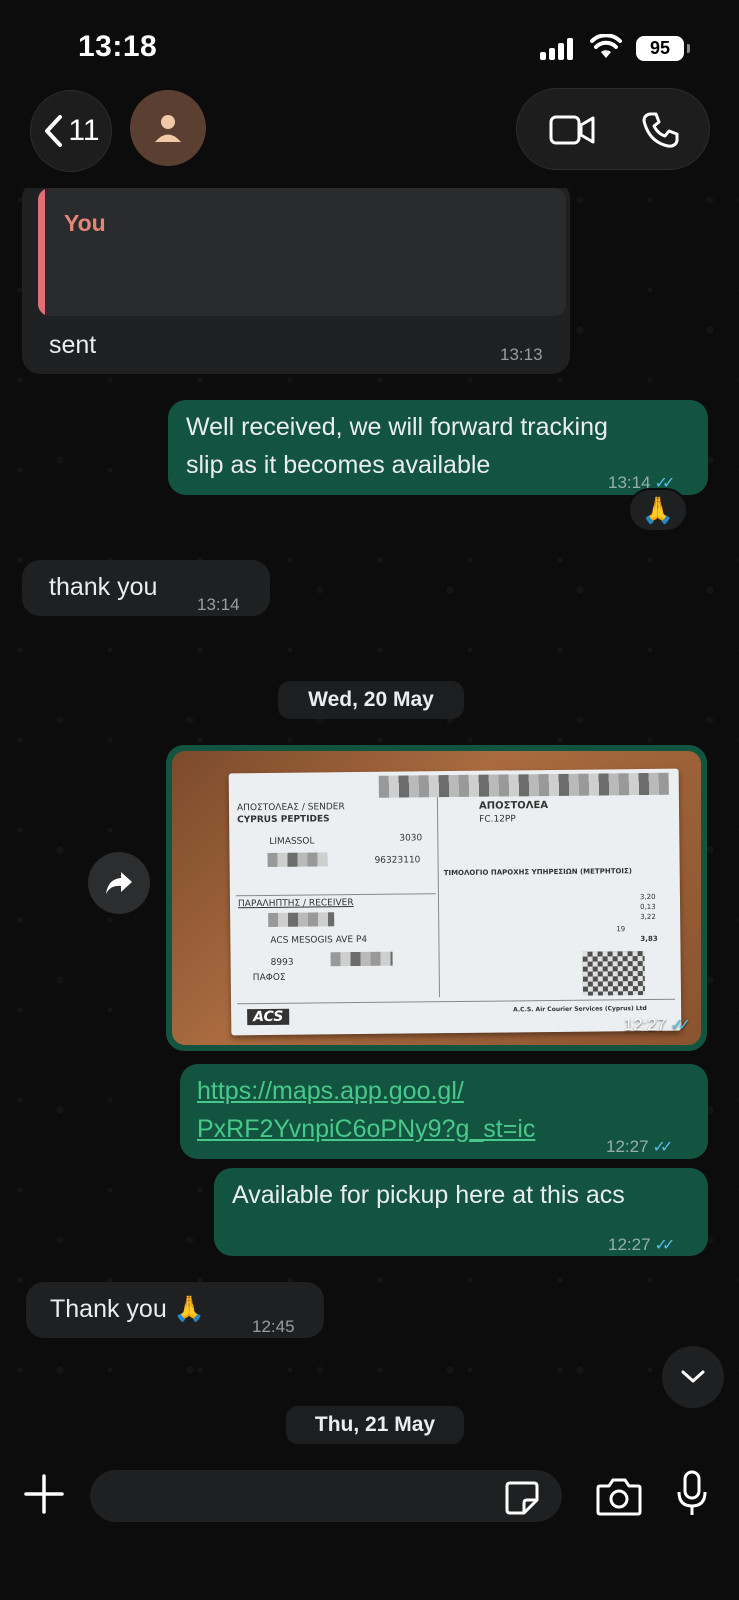  Describe the element at coordinates (290, 808) in the screenshot. I see `slip-sender-label: ΑΠΟΣΤΟΛΕΑΣ / SENDER` at that location.